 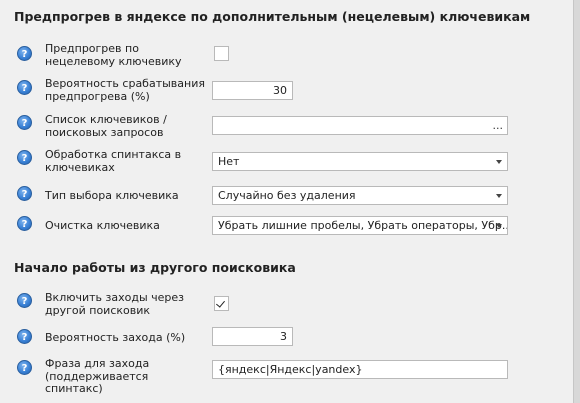 What do you see at coordinates (115, 337) in the screenshot?
I see `field-label-visit-probability: Вероятность захода (%)` at bounding box center [115, 337].